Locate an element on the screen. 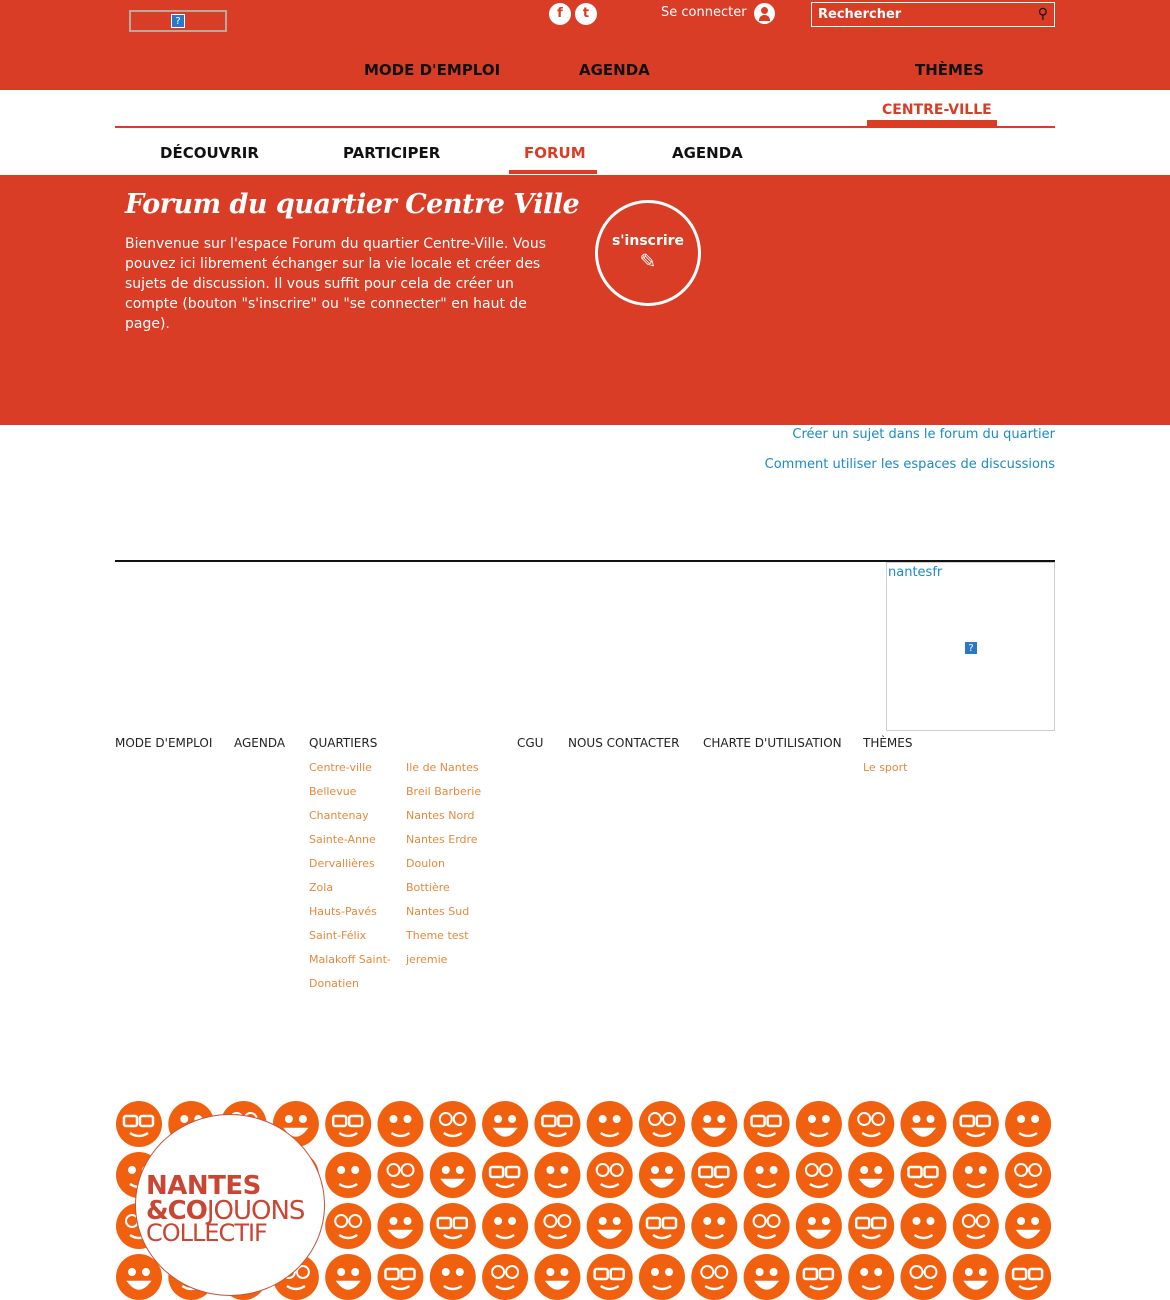 Image resolution: width=1170 pixels, height=1300 pixels. footer-sublink: Zola is located at coordinates (321, 887).